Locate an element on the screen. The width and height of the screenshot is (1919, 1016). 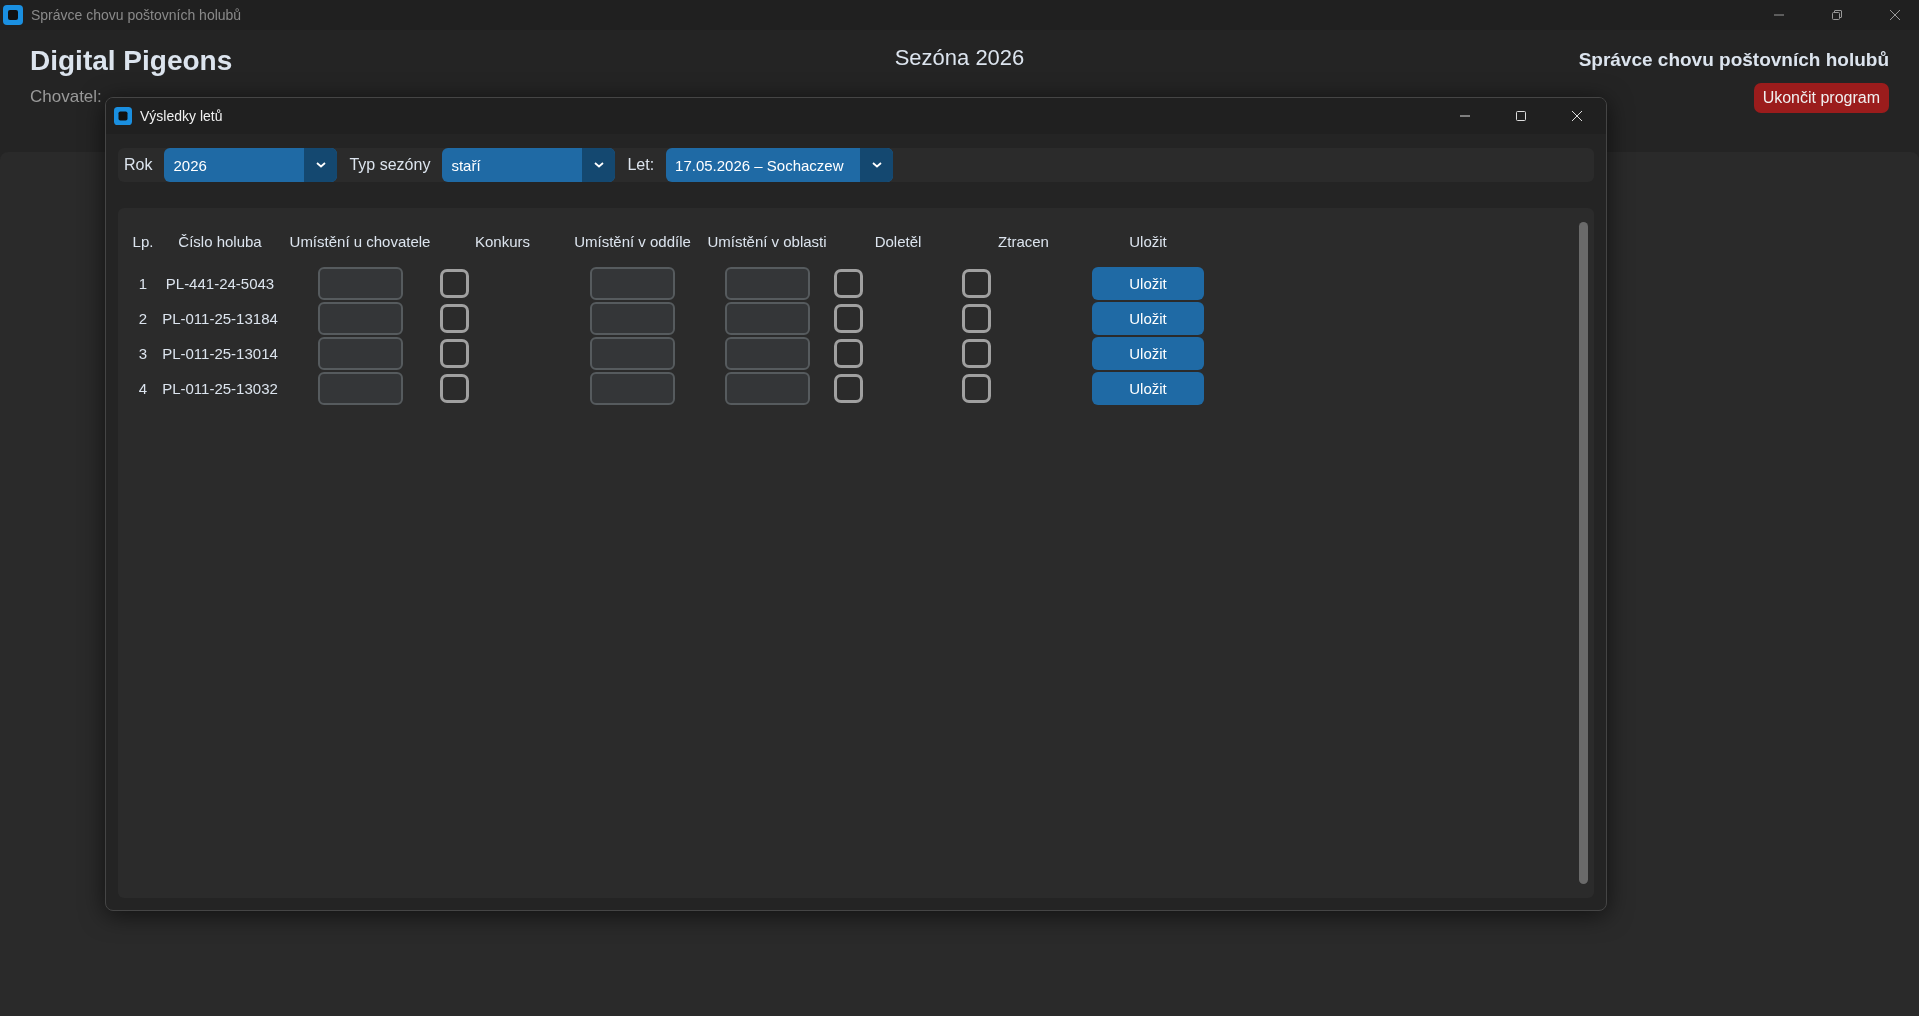
close-icon is located at coordinates (1895, 15).